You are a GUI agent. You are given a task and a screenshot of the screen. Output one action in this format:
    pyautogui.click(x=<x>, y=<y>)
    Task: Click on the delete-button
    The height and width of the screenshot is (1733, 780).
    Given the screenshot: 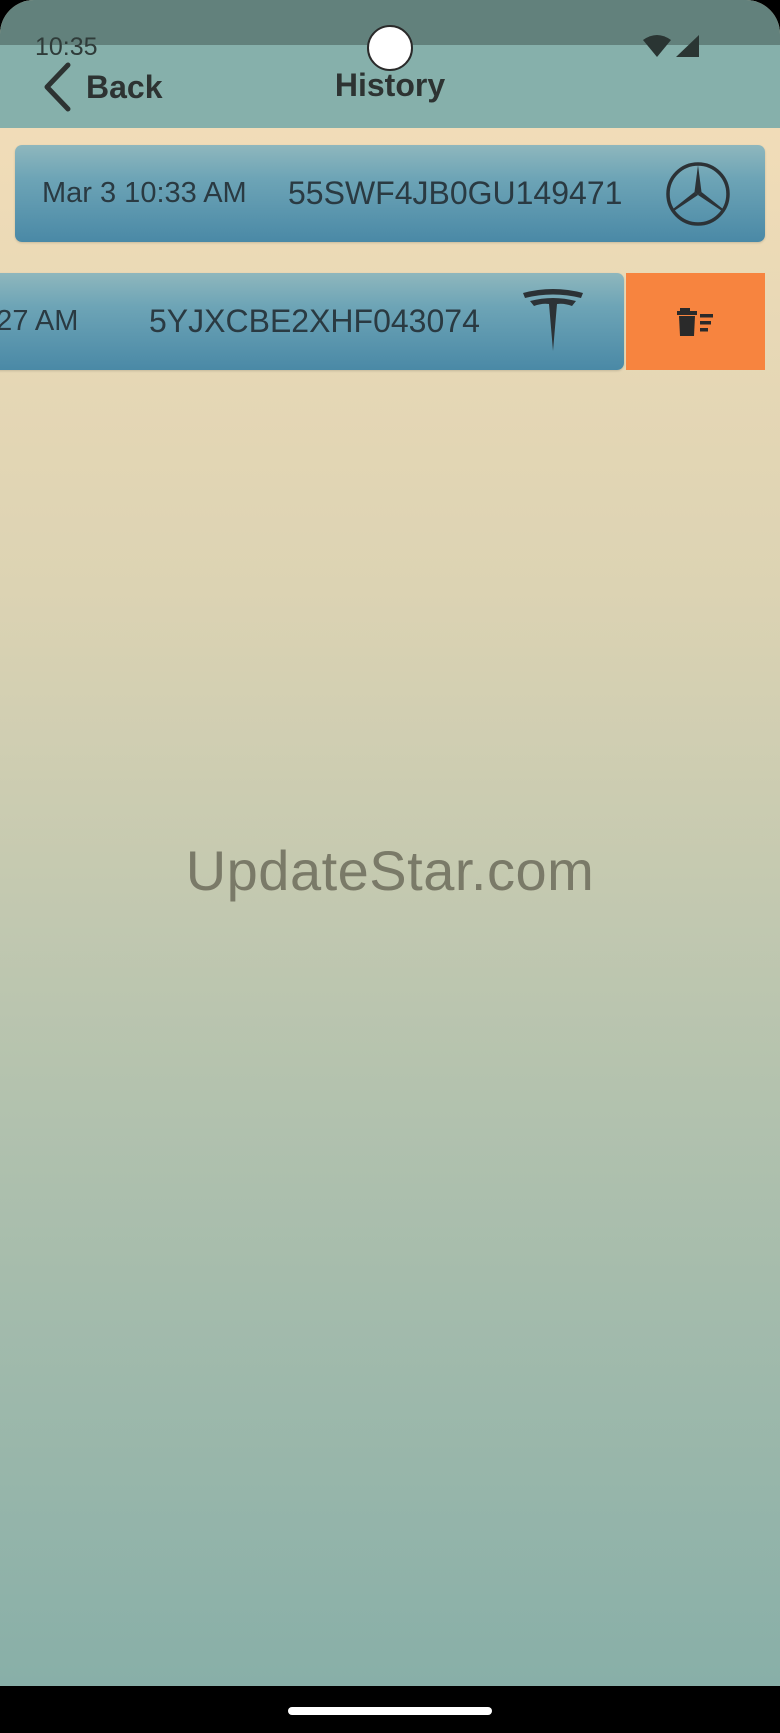 What is the action you would take?
    pyautogui.click(x=695, y=321)
    